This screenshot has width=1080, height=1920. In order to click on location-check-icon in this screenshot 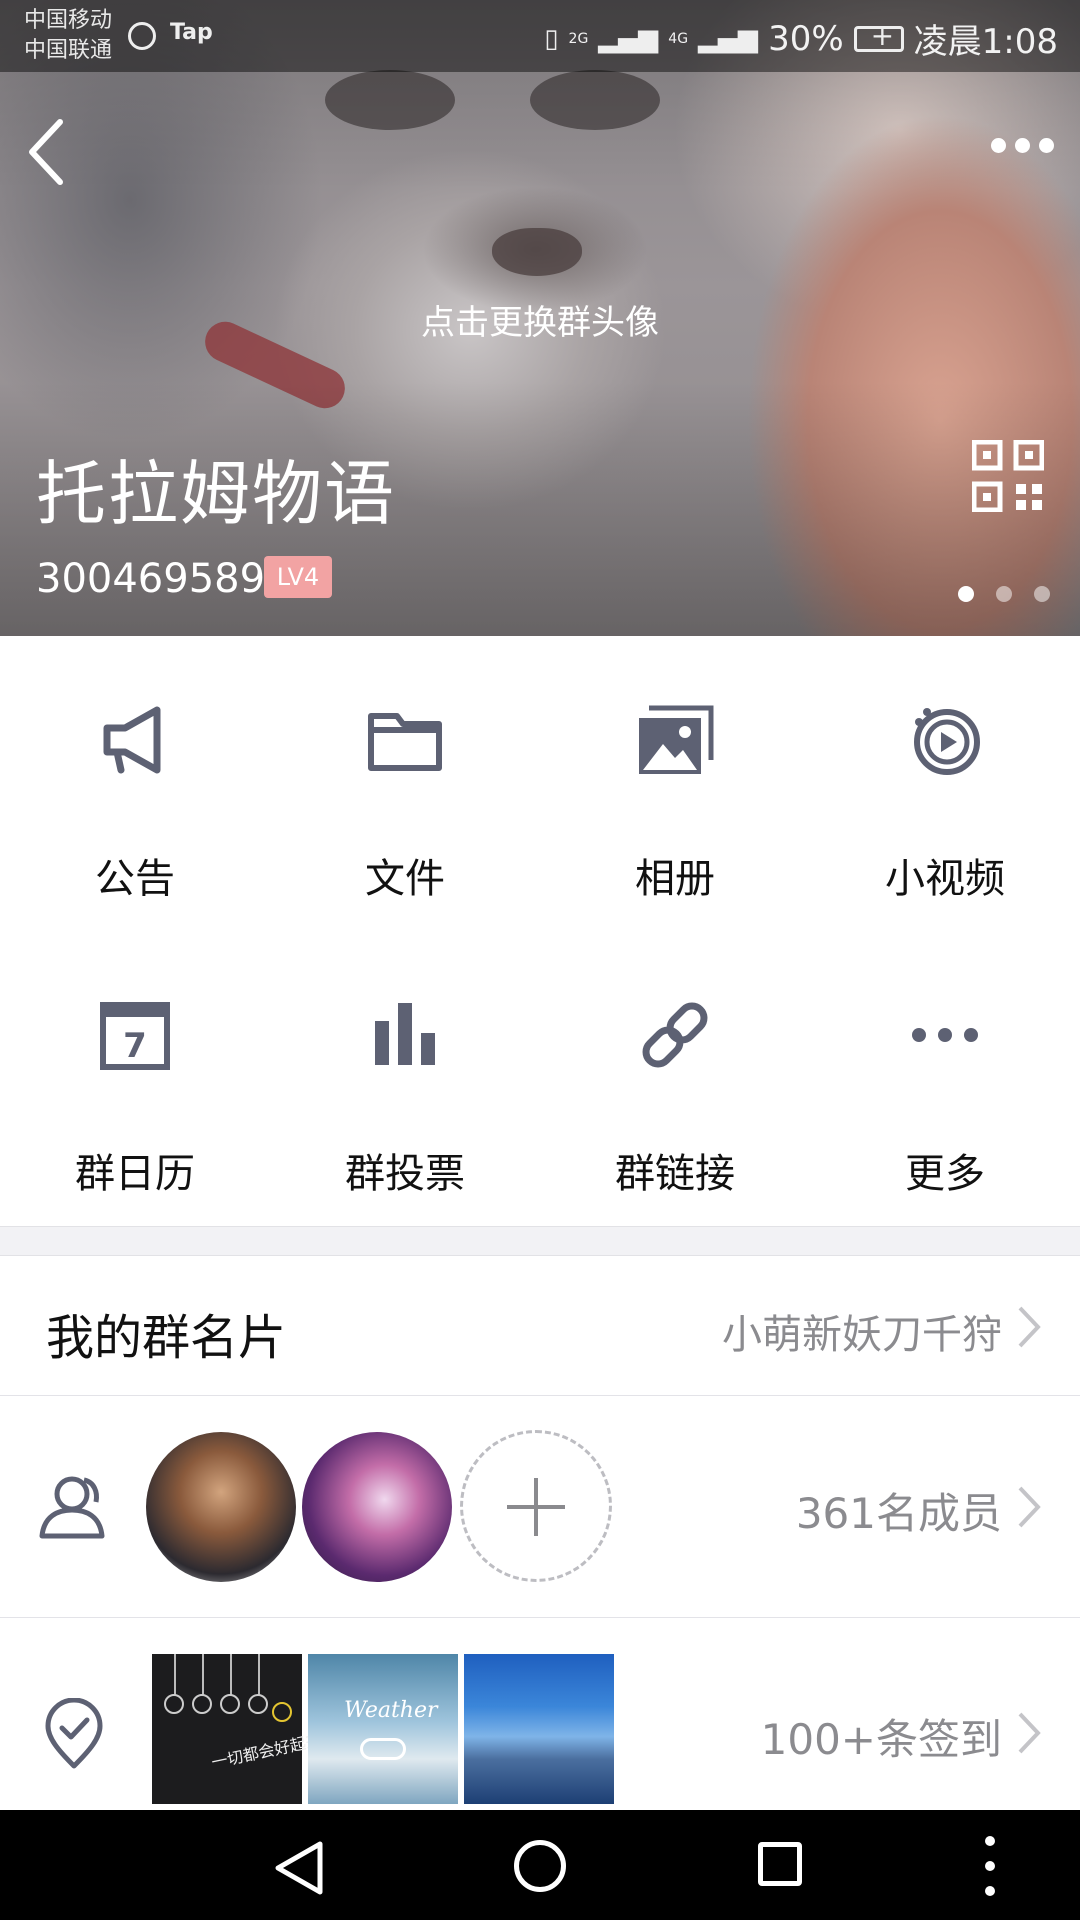, I will do `click(74, 1733)`.